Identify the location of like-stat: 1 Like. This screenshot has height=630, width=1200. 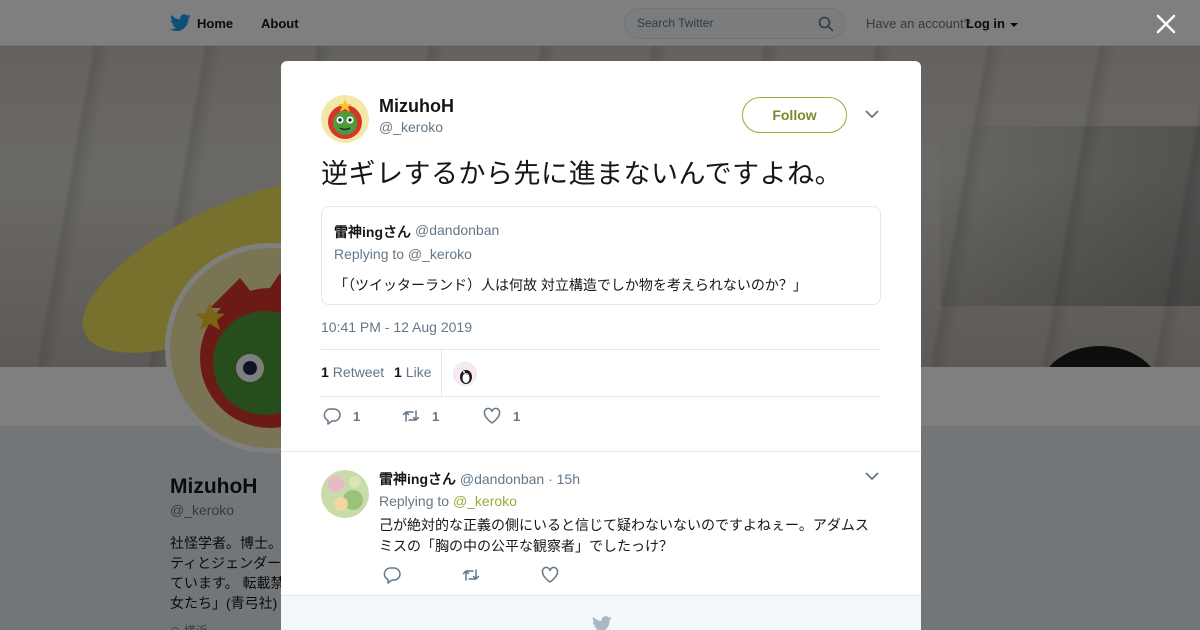
(412, 372).